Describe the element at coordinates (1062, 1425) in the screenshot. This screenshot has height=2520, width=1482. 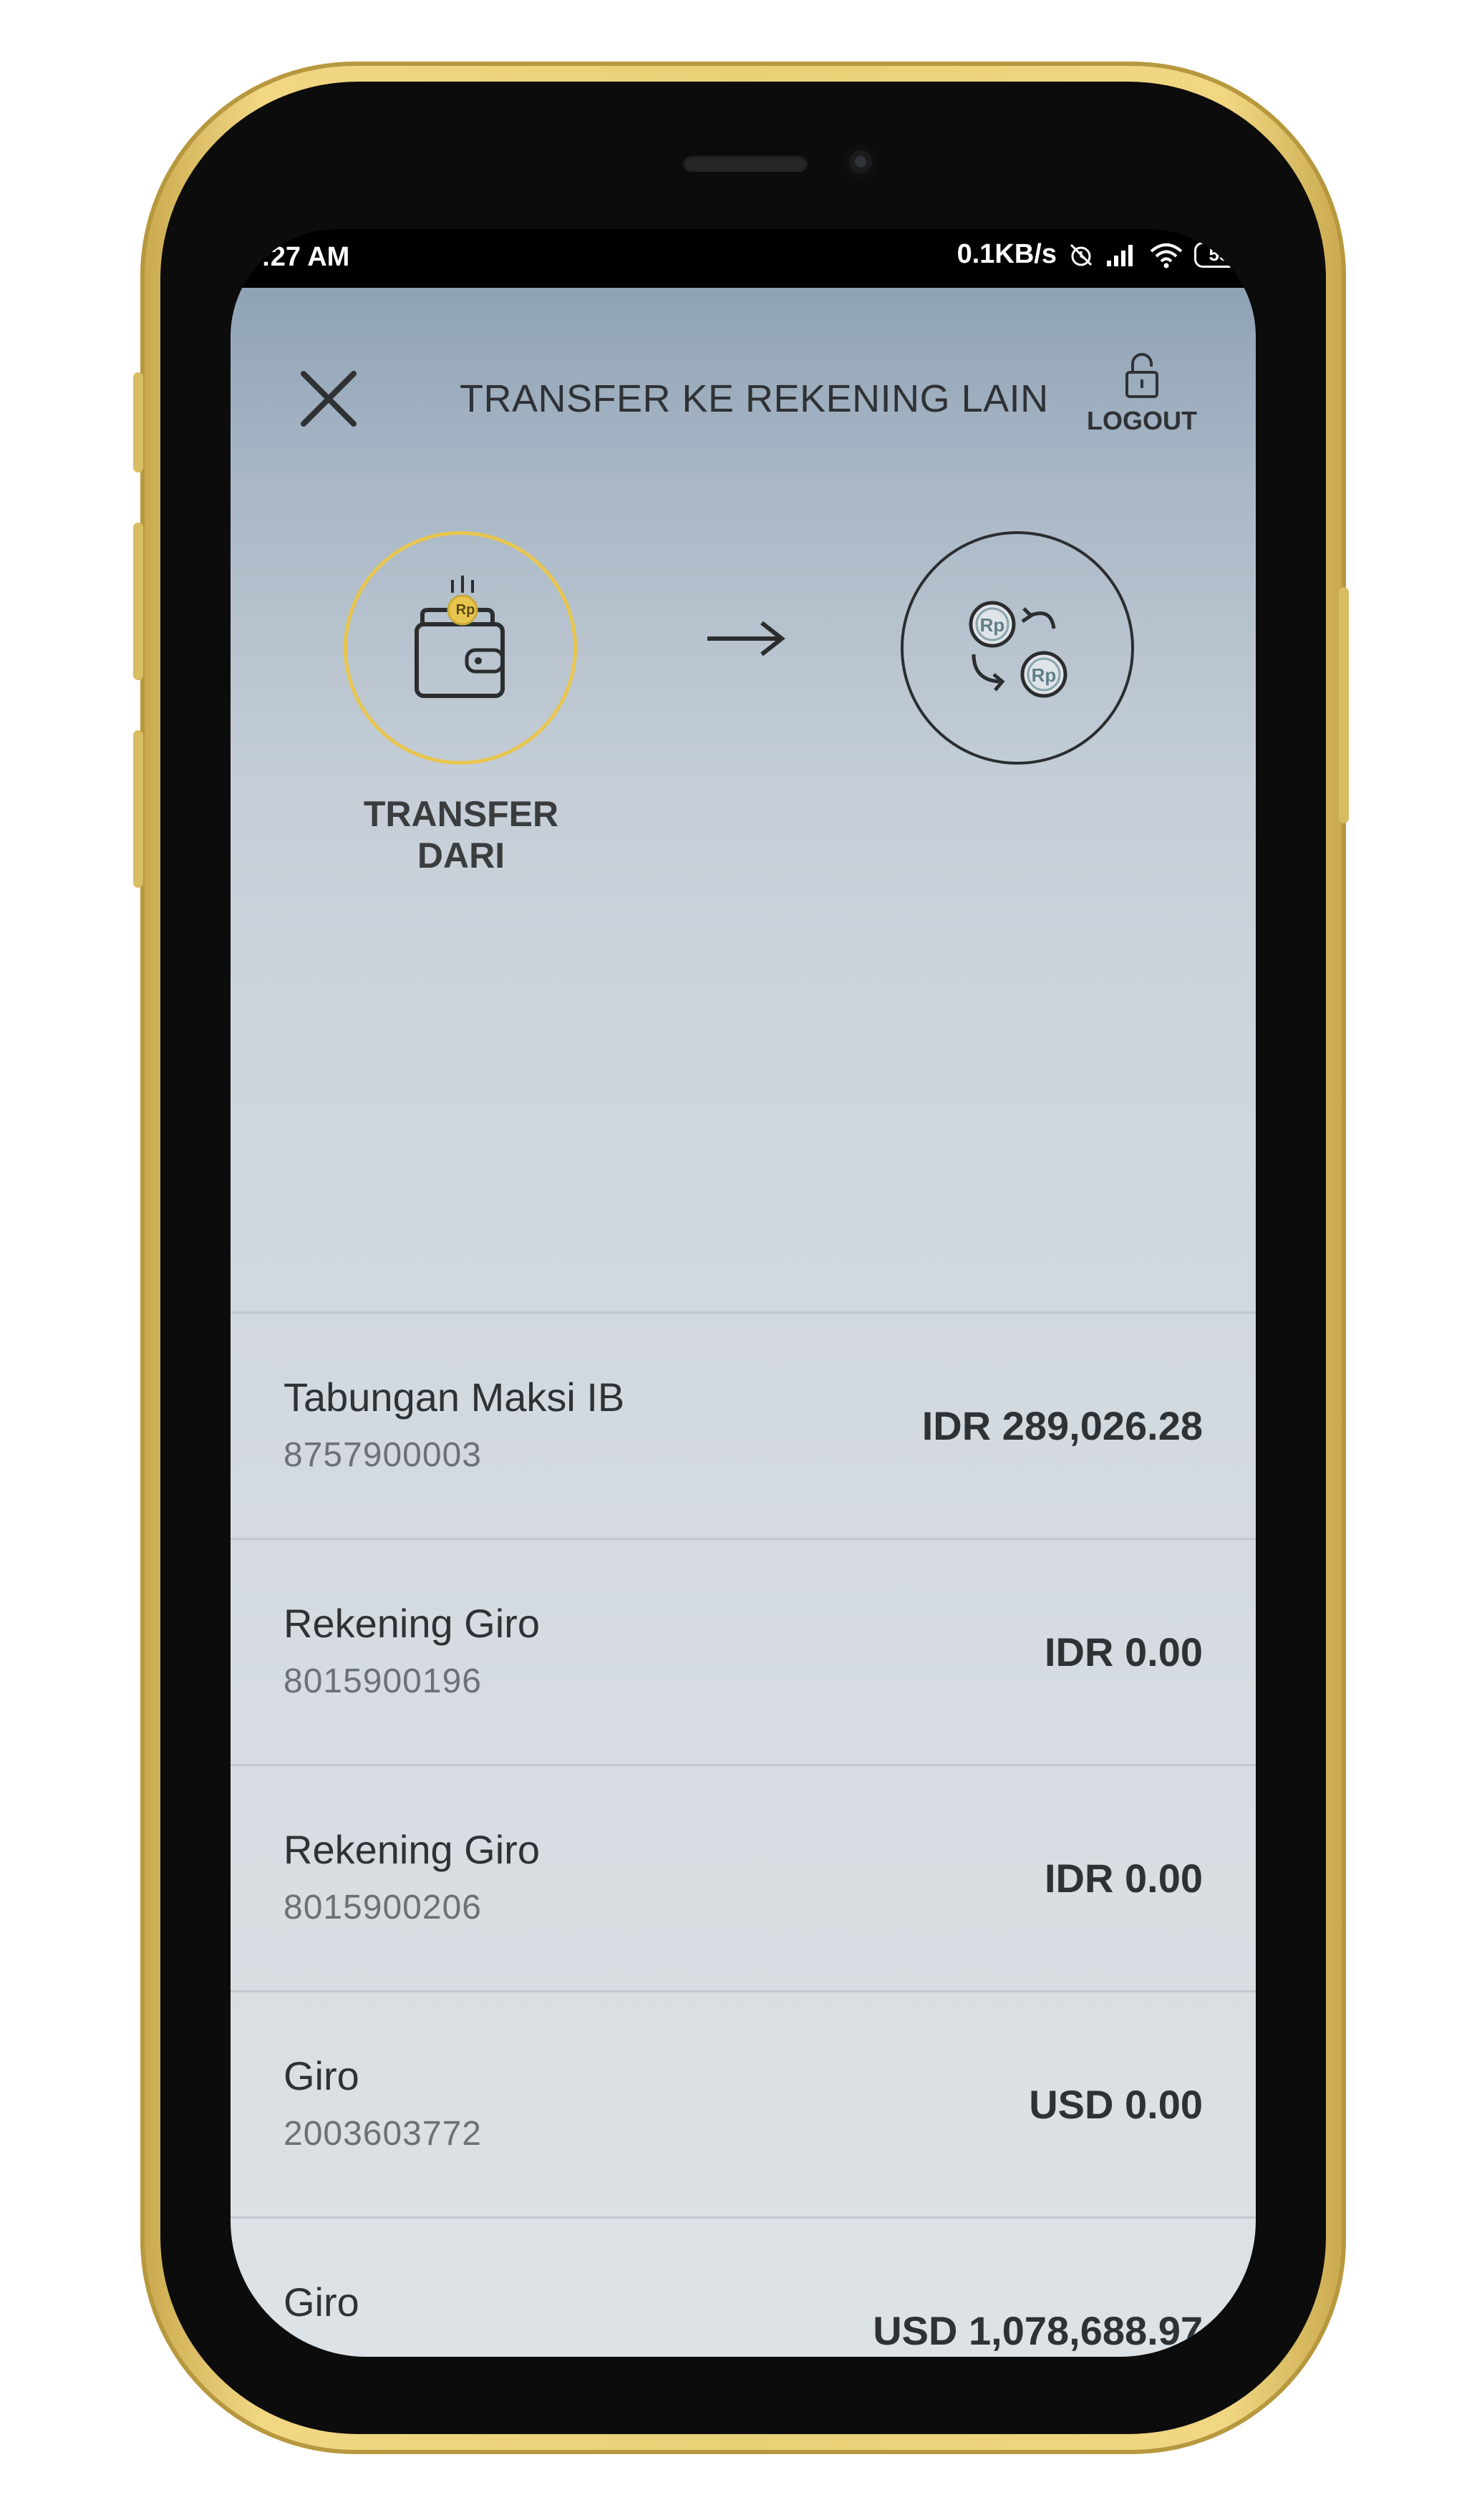
I see `account-balance: IDR 289,026.28` at that location.